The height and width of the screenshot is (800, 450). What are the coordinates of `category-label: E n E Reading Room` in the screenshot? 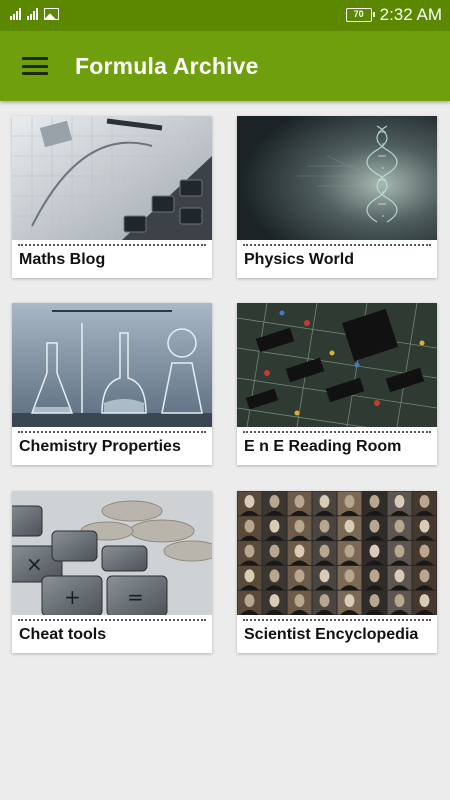 It's located at (323, 446).